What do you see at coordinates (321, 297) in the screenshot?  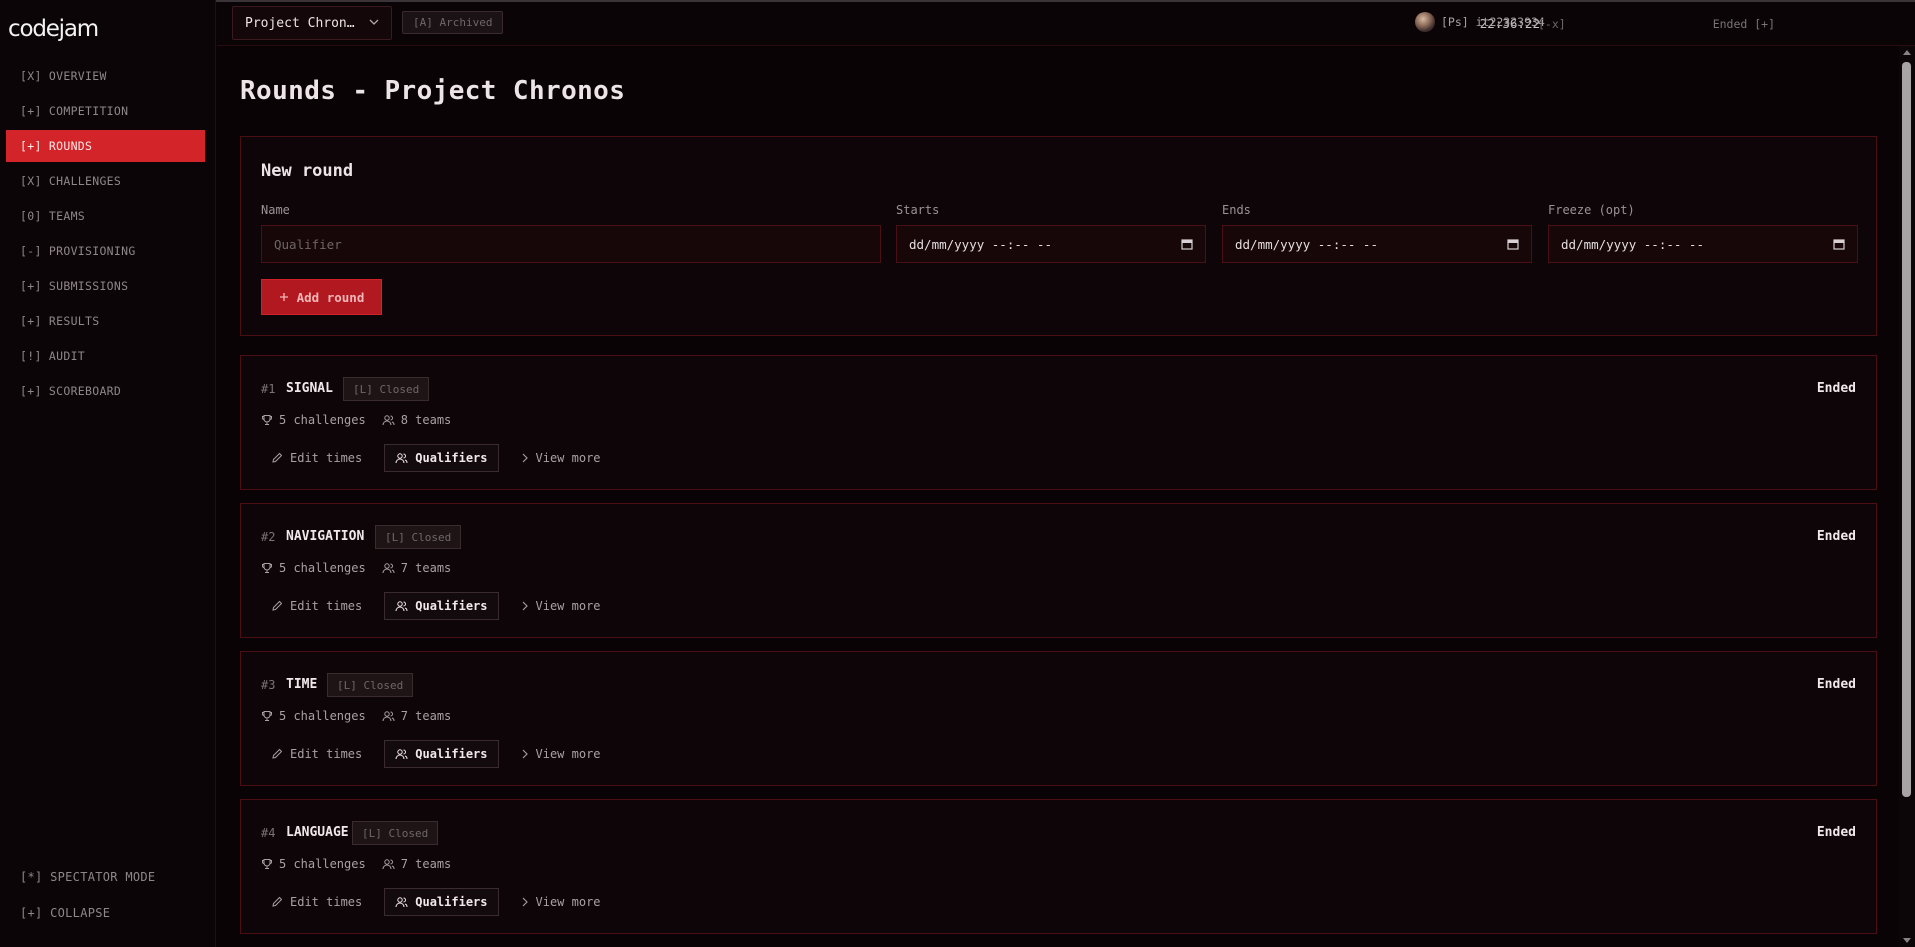 I see `add-round-button: Add round` at bounding box center [321, 297].